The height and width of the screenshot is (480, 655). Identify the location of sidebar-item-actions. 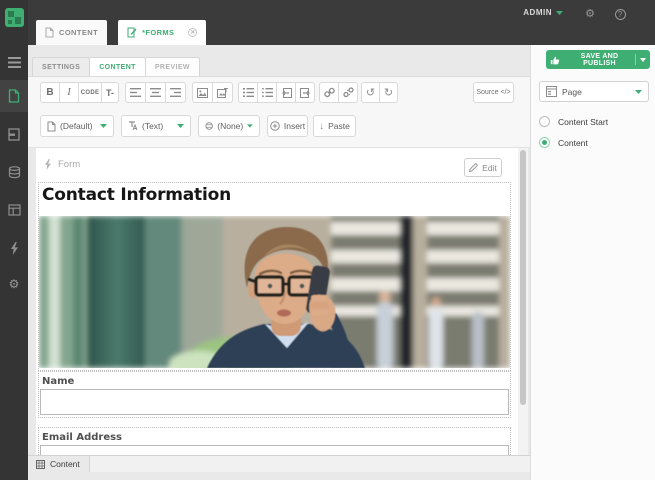
(14, 248).